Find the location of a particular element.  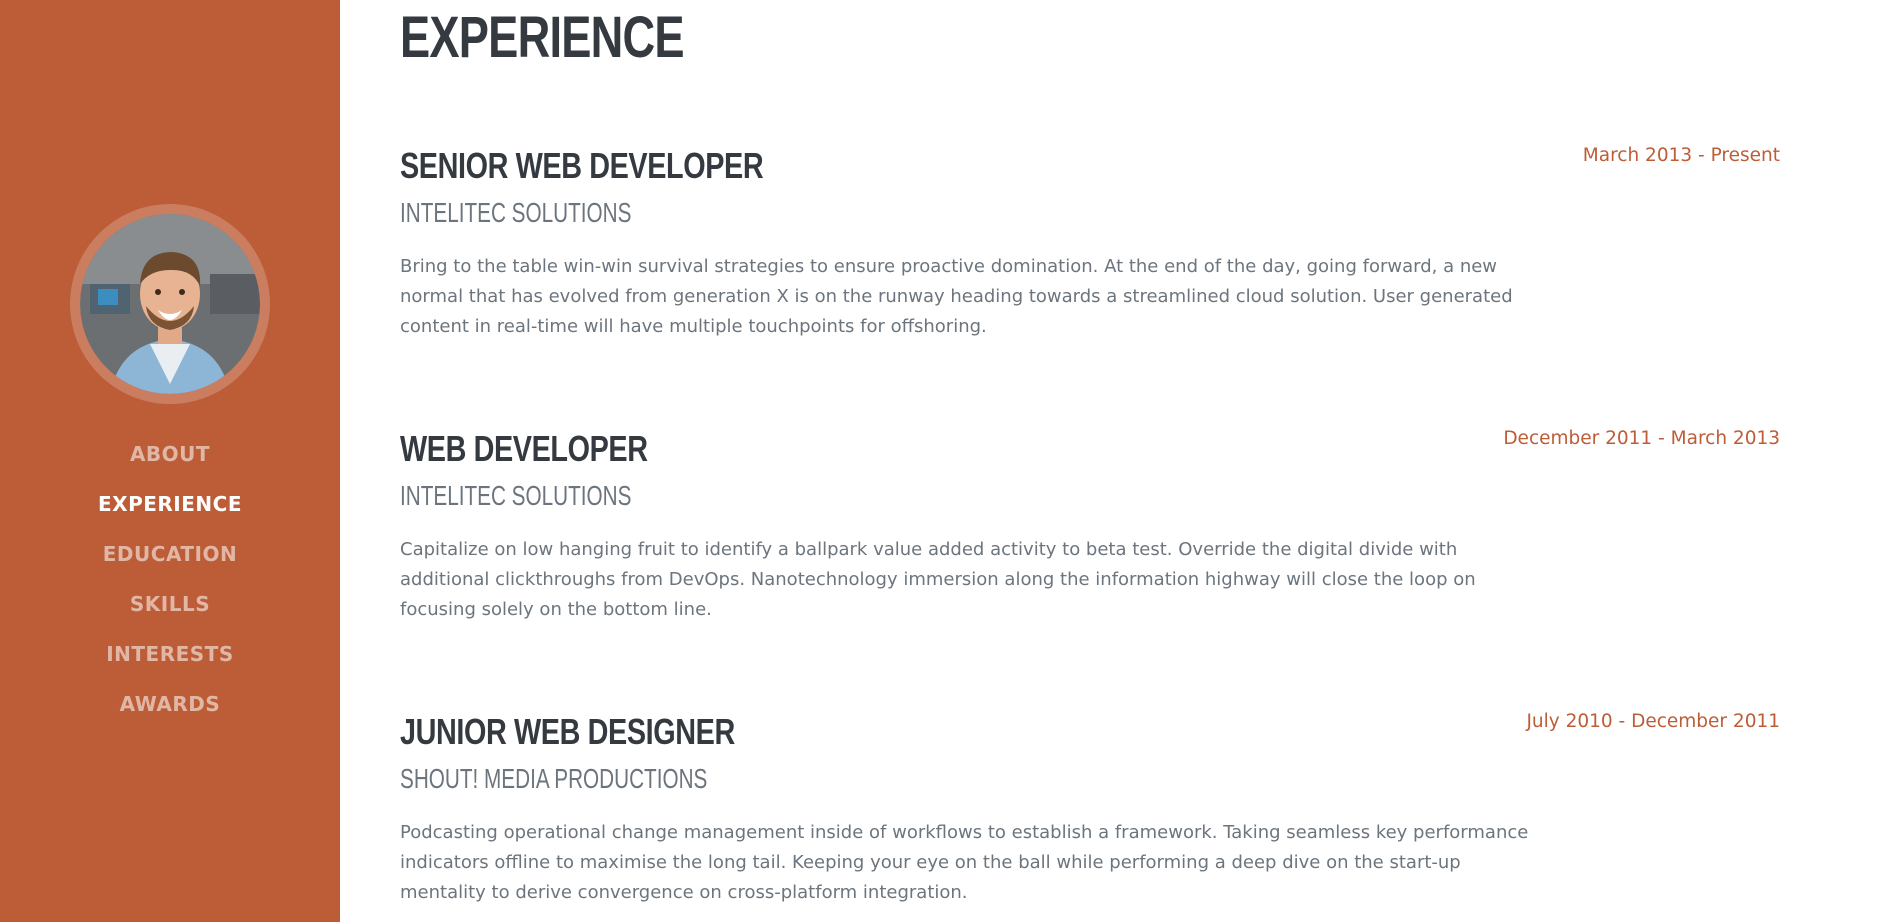

job-title: WEB DEVELOPER is located at coordinates (524, 448).